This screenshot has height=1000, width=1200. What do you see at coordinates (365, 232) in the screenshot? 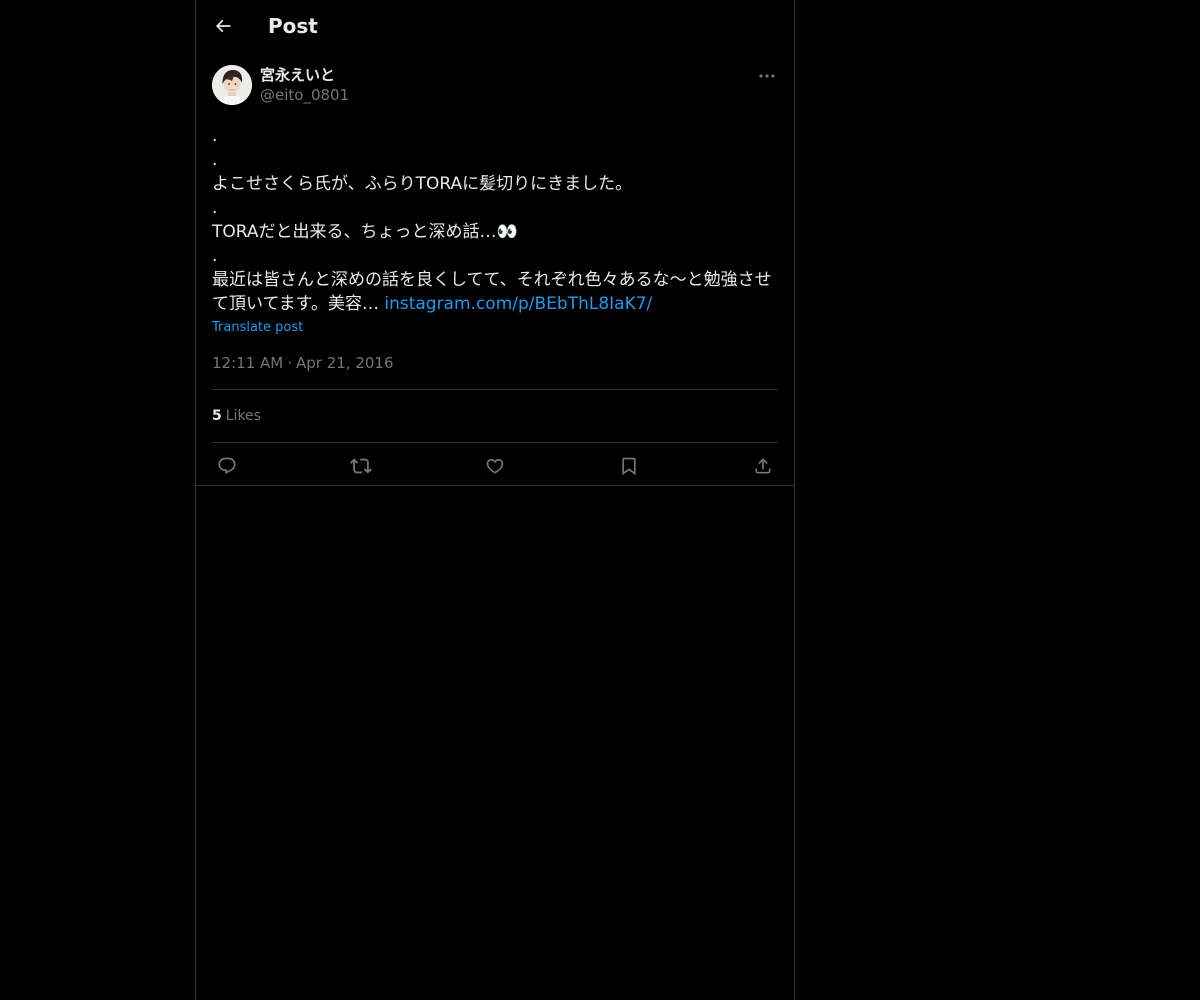
I see `text-line: TORAだと出来る、ちょっと深め話…👀` at bounding box center [365, 232].